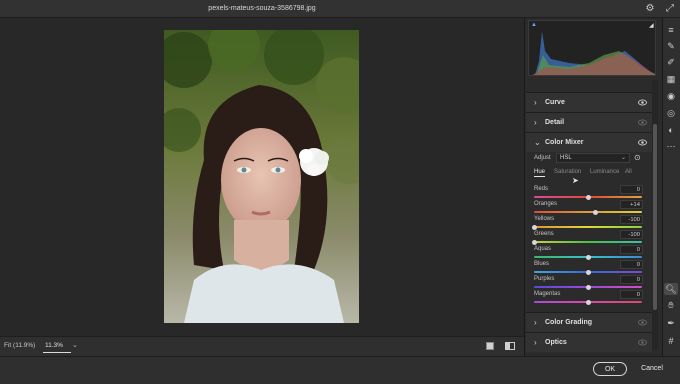  What do you see at coordinates (19, 345) in the screenshot?
I see `zoom-fit-option: Fit (11.9%)` at bounding box center [19, 345].